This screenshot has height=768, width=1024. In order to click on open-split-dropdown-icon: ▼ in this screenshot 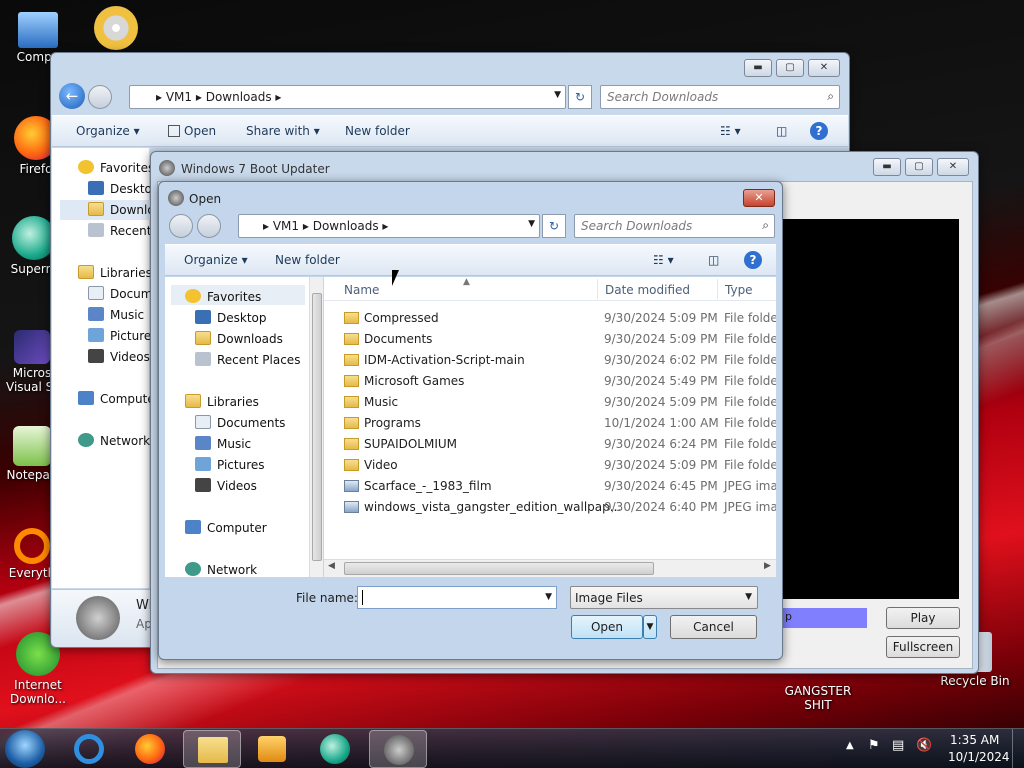, I will do `click(650, 627)`.